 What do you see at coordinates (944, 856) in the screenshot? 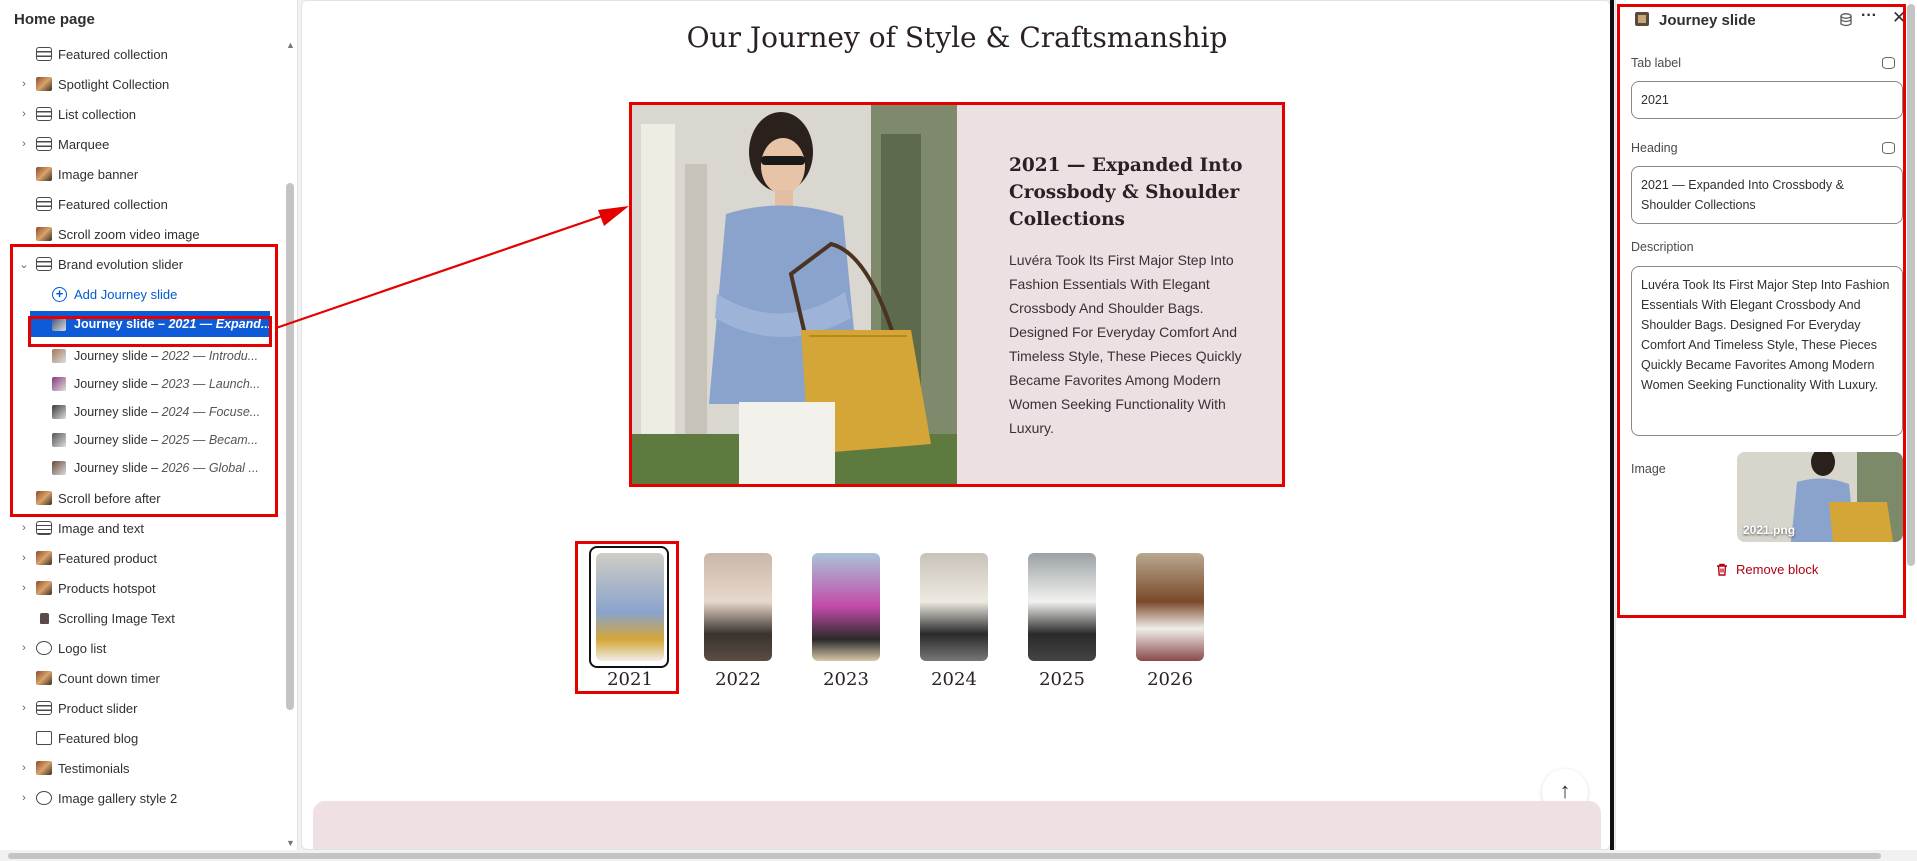
I see `horizontal-scrollbar` at bounding box center [944, 856].